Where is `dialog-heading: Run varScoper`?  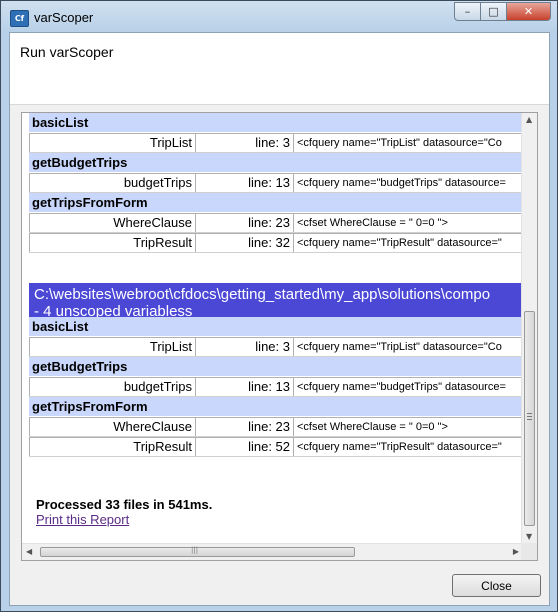 dialog-heading: Run varScoper is located at coordinates (67, 52).